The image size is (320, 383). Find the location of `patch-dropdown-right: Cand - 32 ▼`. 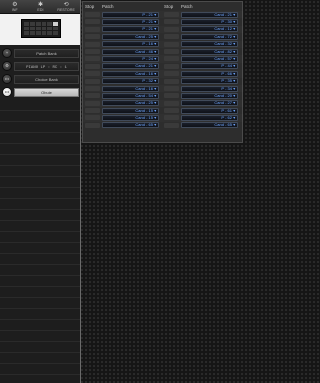

patch-dropdown-right: Cand - 32 ▼ is located at coordinates (209, 44).